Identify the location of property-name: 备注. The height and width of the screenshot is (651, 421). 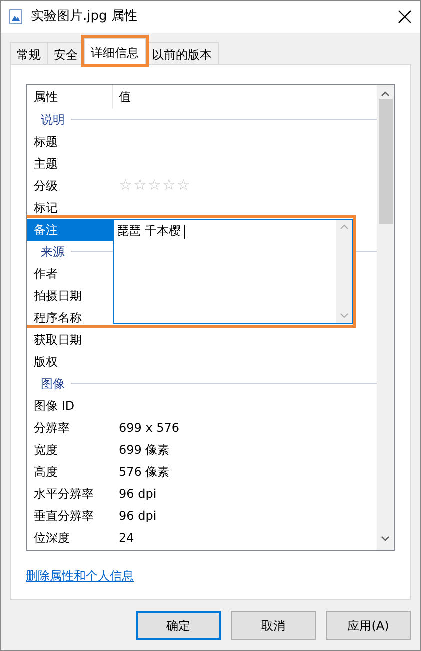
(70, 229).